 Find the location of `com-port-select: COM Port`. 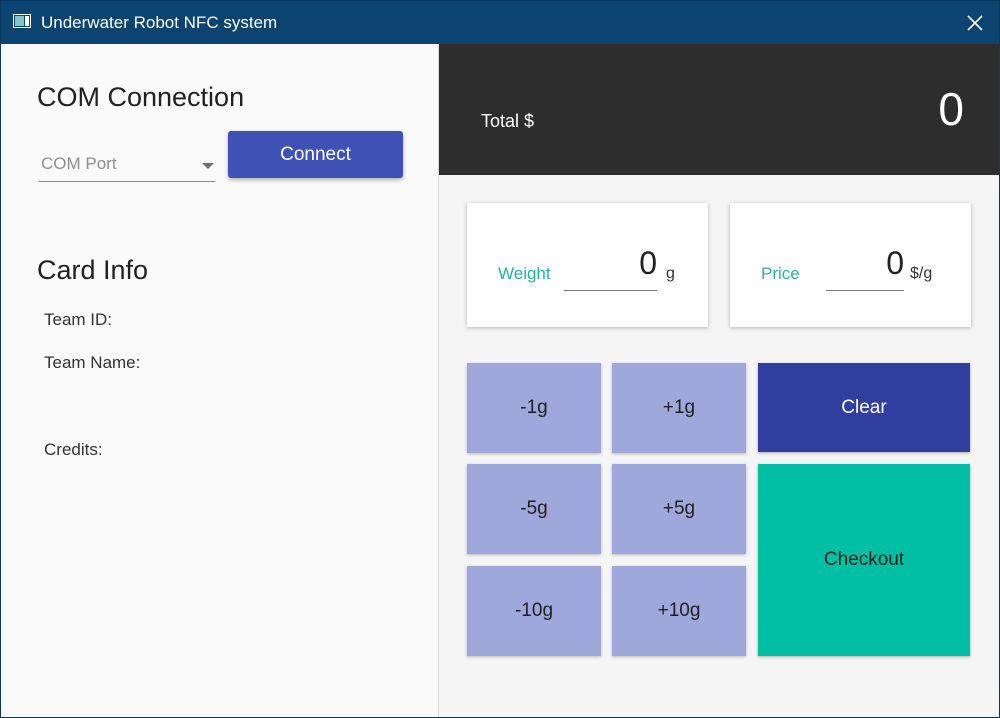

com-port-select: COM Port is located at coordinates (127, 165).